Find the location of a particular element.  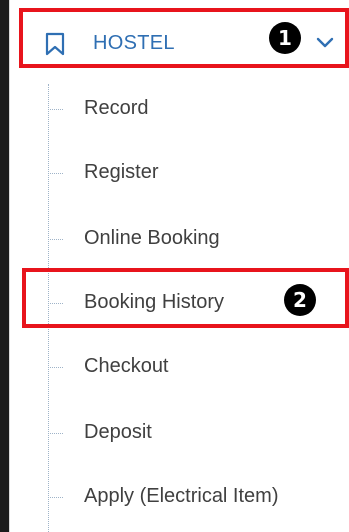

submenu-item-label: Apply (Electrical Item) is located at coordinates (181, 496).